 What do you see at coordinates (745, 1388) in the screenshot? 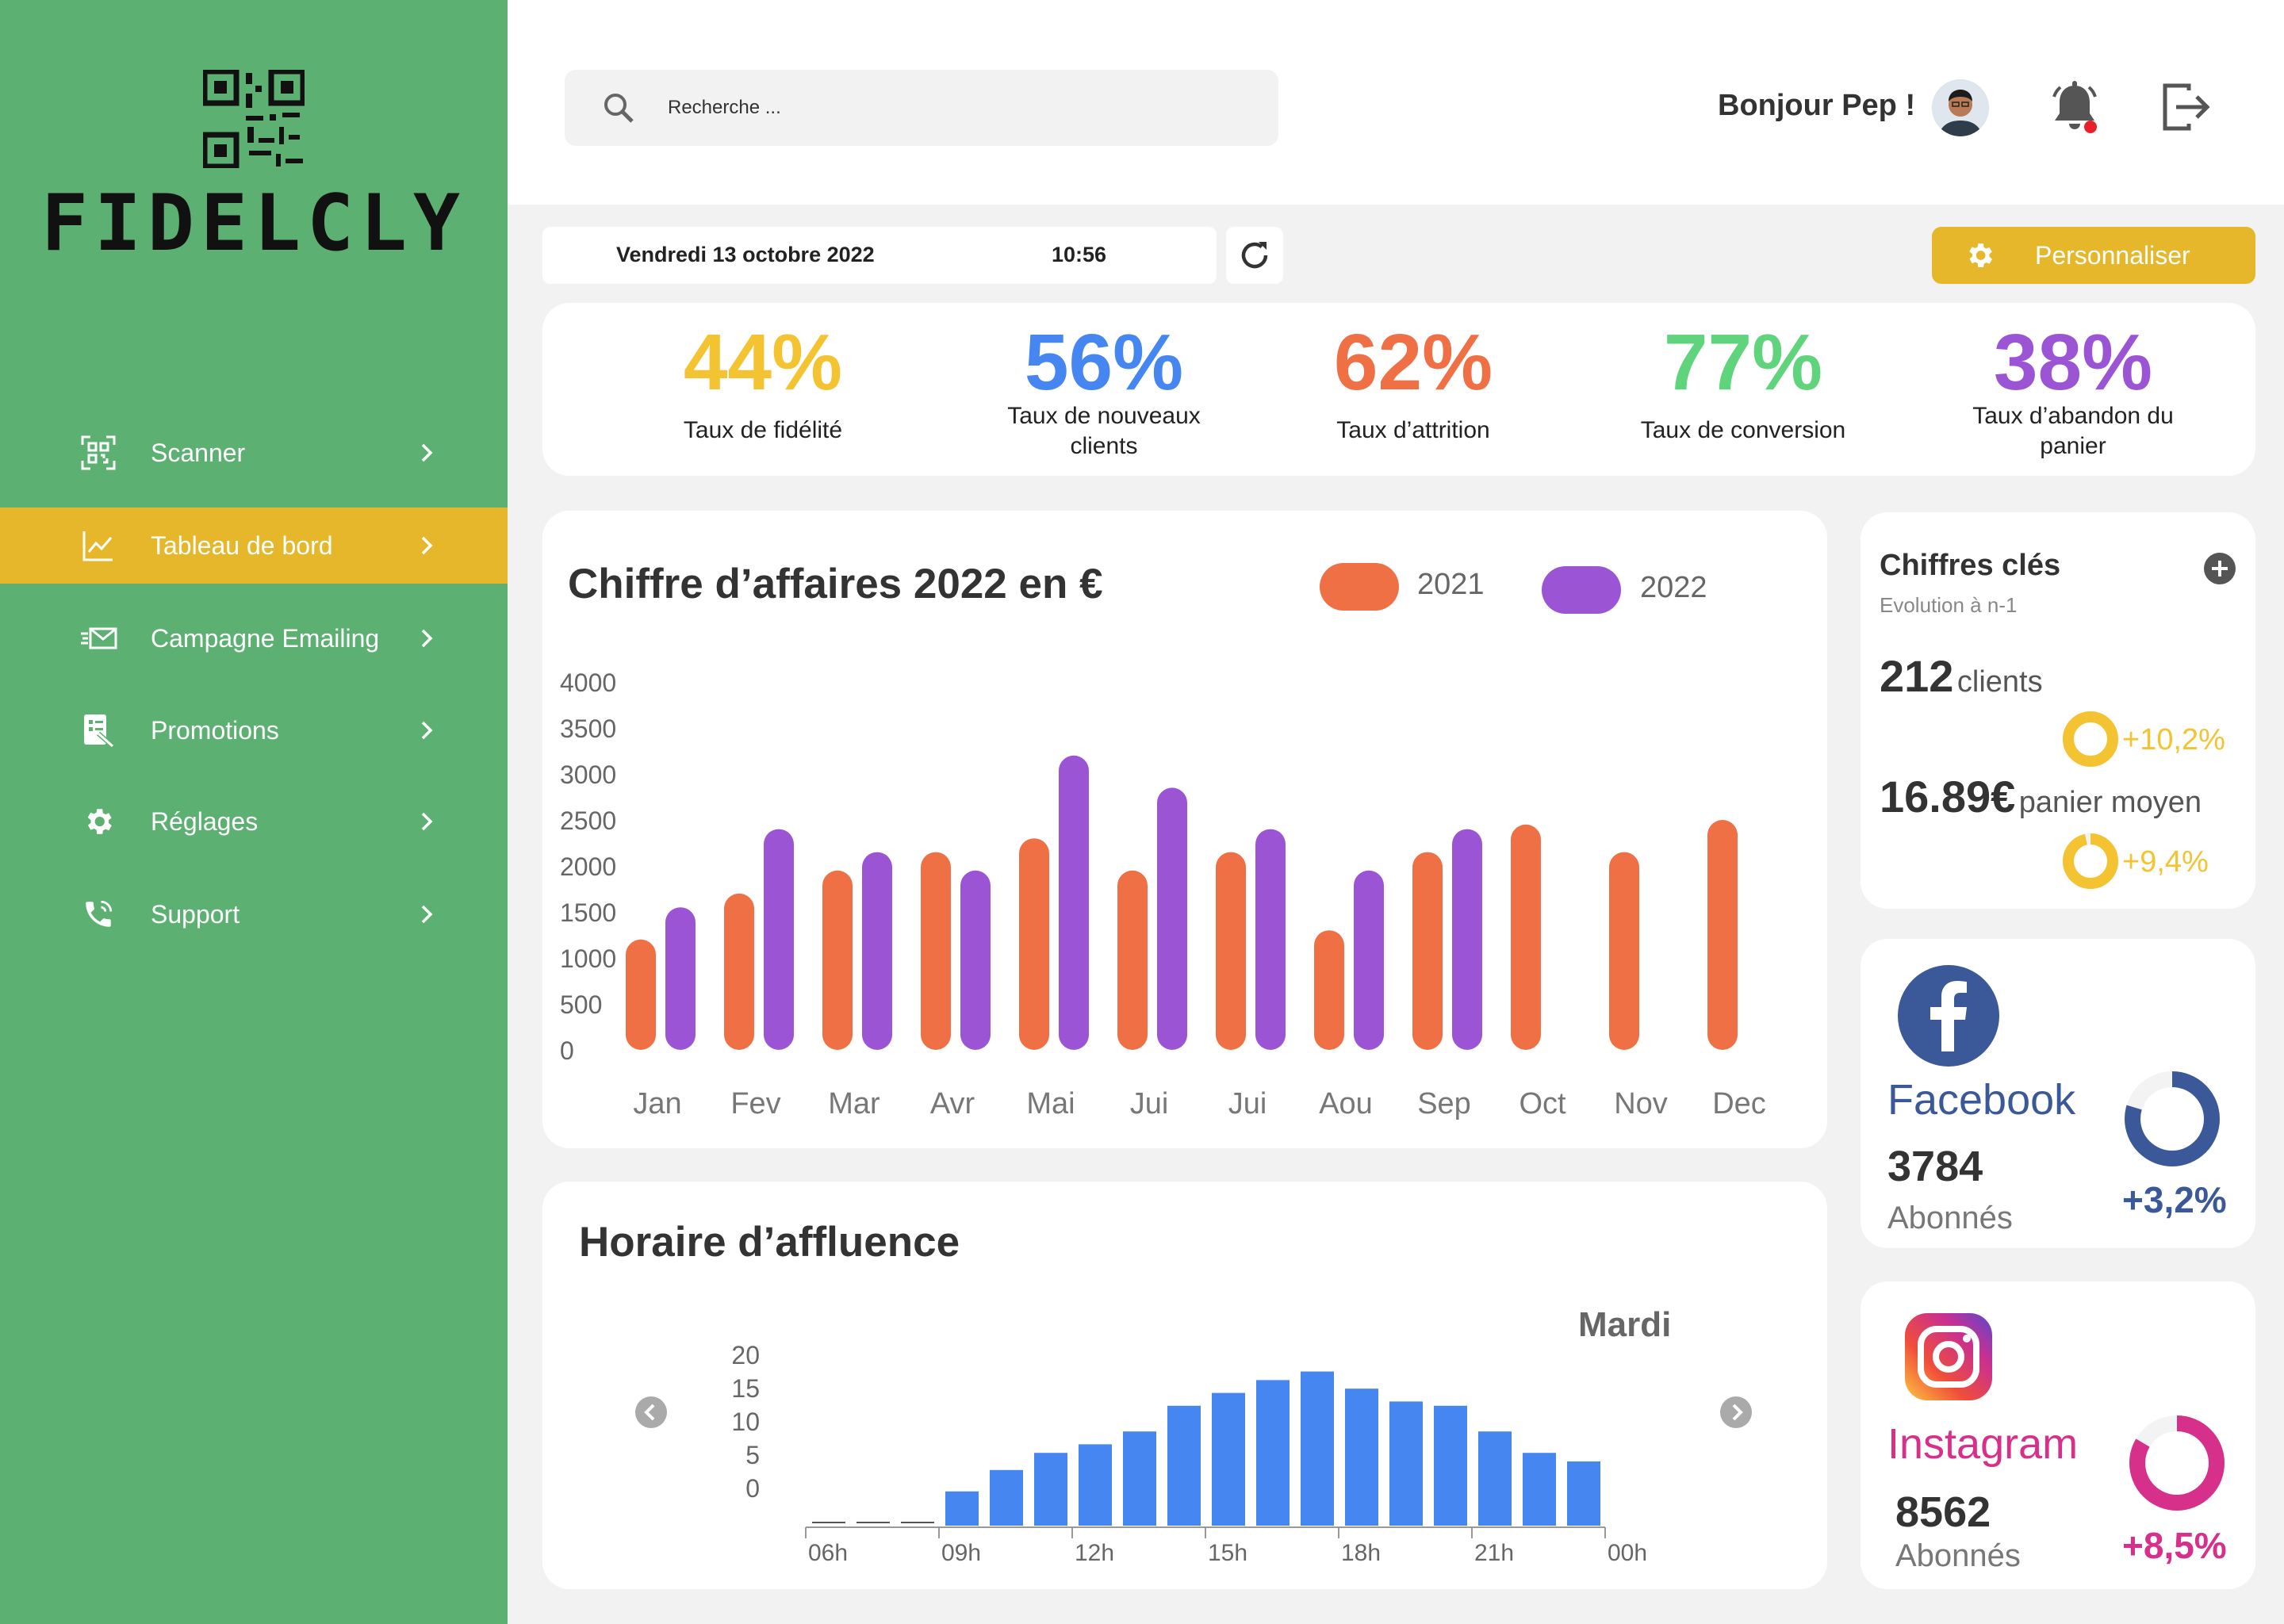
I see `y-tick-label: 15` at bounding box center [745, 1388].